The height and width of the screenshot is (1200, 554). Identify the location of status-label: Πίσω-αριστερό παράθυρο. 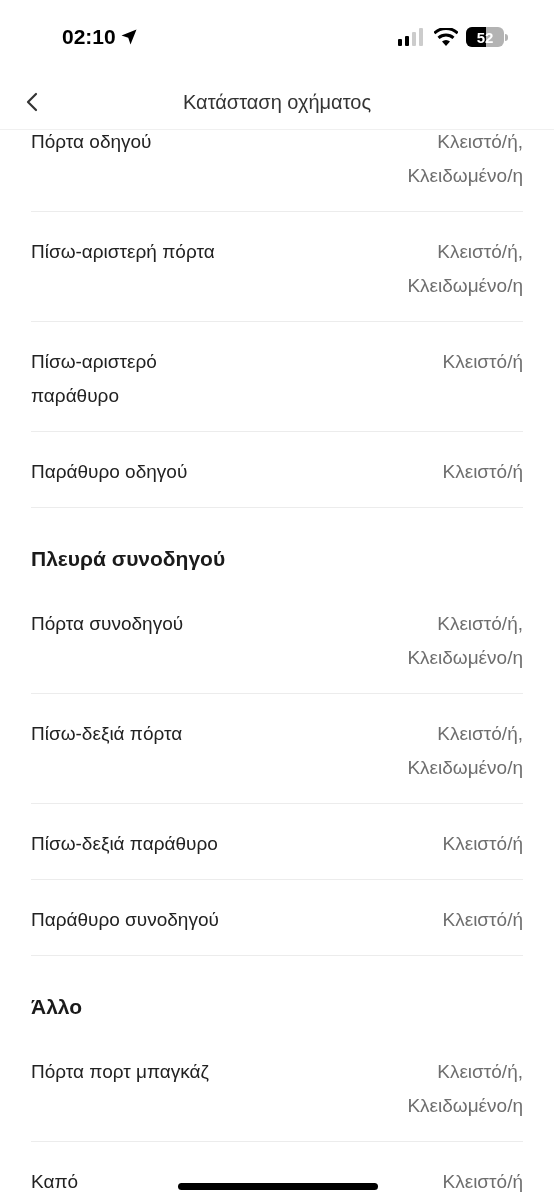
(94, 379).